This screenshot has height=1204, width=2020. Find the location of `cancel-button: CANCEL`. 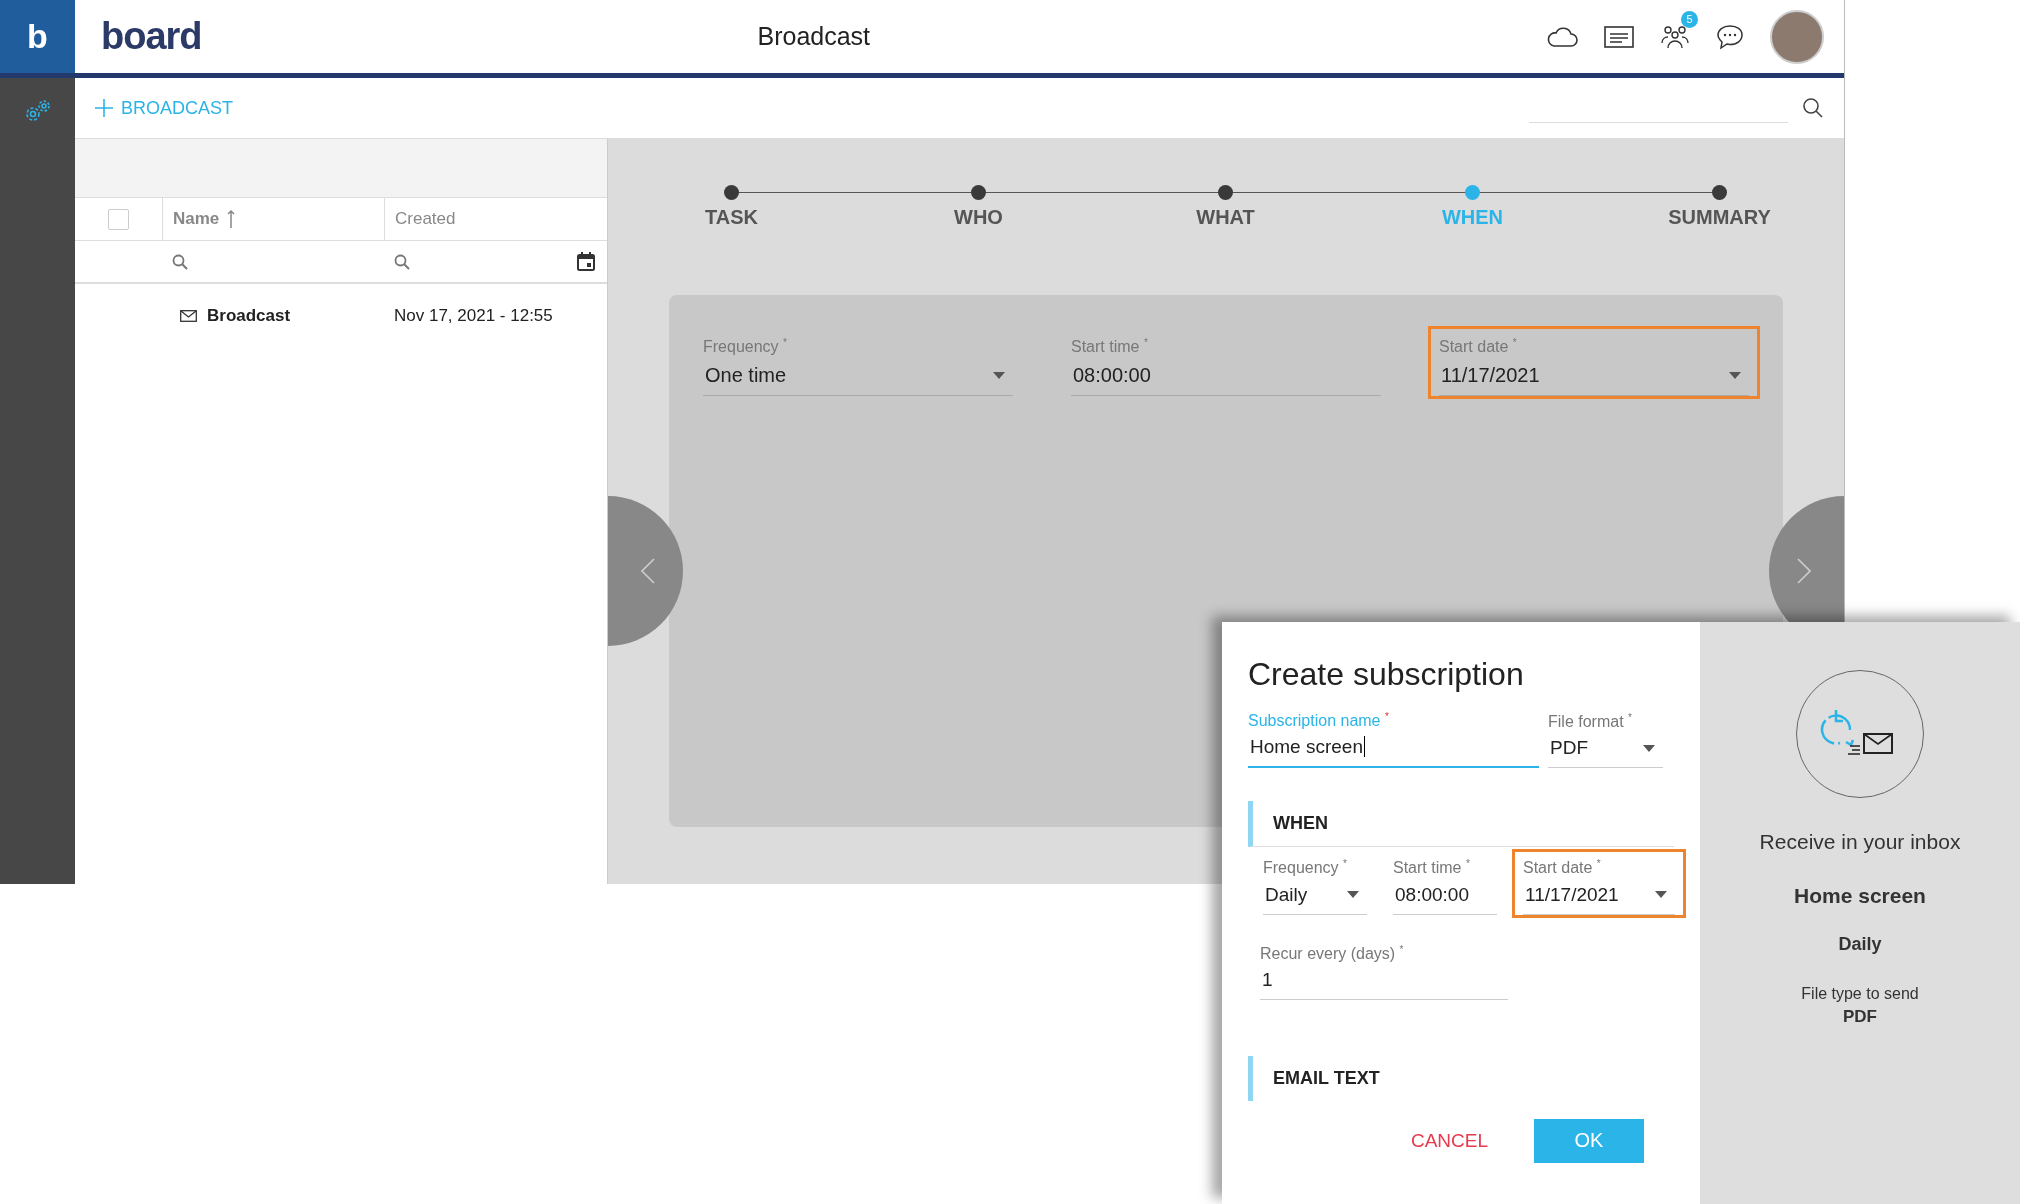

cancel-button: CANCEL is located at coordinates (1449, 1141).